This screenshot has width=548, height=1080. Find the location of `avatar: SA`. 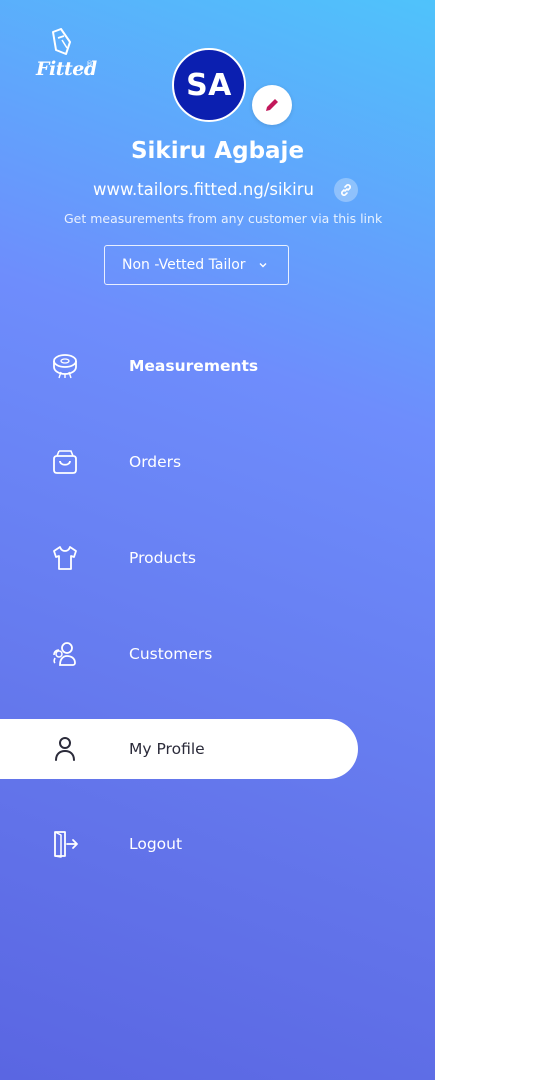

avatar: SA is located at coordinates (209, 85).